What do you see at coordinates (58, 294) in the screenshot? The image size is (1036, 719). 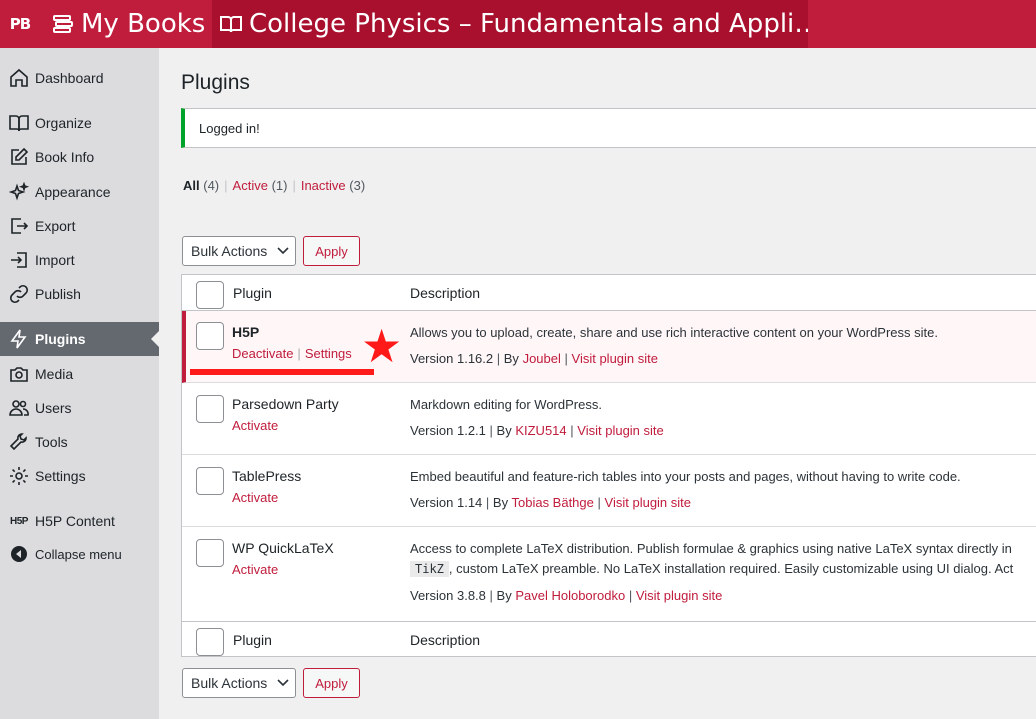 I see `sidebar-item-label: Publish` at bounding box center [58, 294].